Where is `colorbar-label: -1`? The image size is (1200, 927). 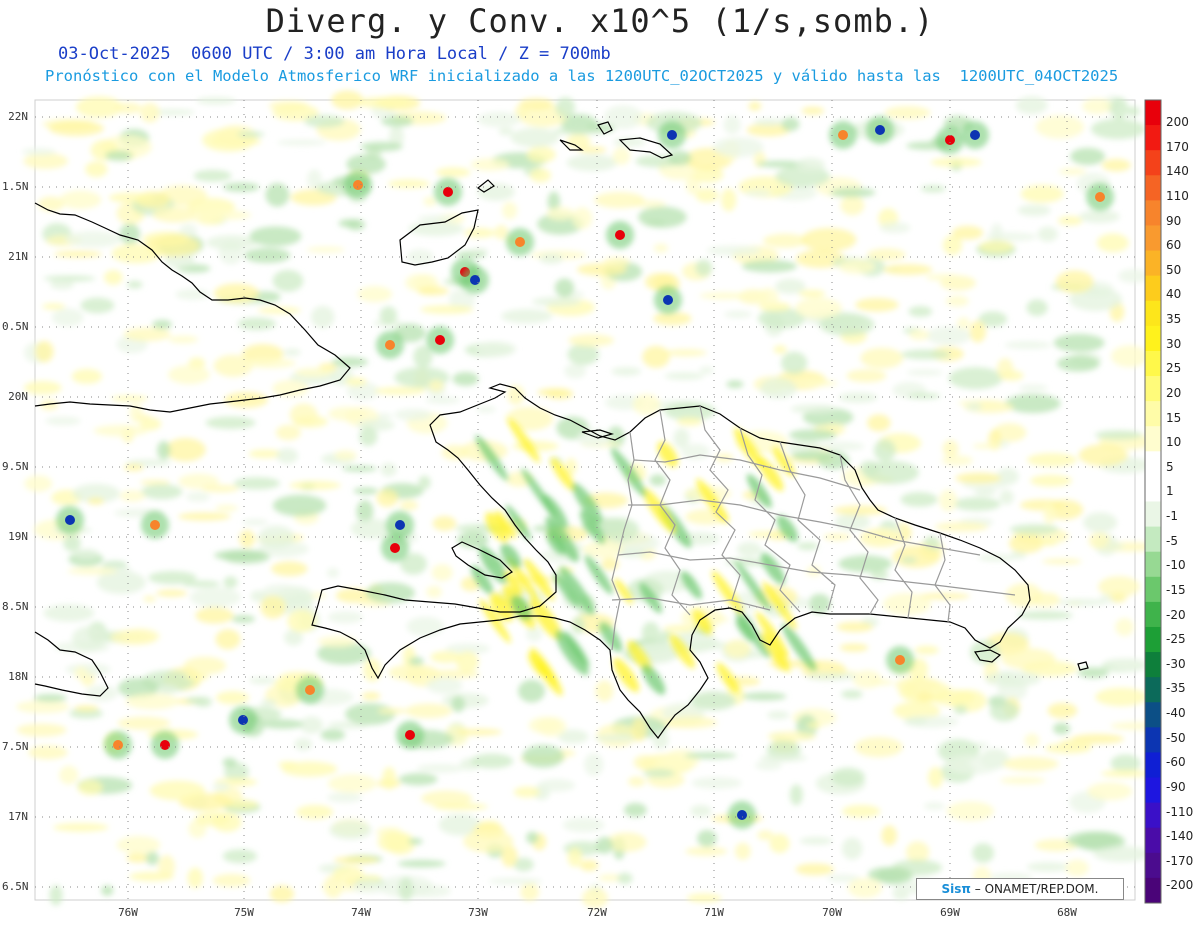
colorbar-label: -1 is located at coordinates (1172, 516).